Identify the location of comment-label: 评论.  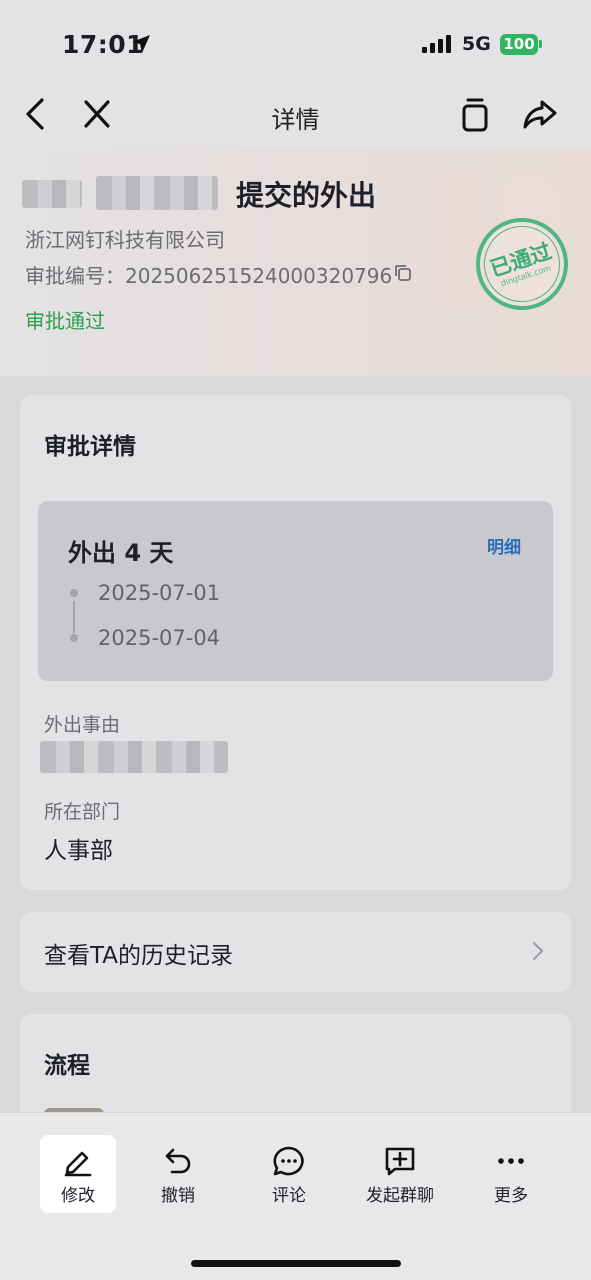
(289, 1196).